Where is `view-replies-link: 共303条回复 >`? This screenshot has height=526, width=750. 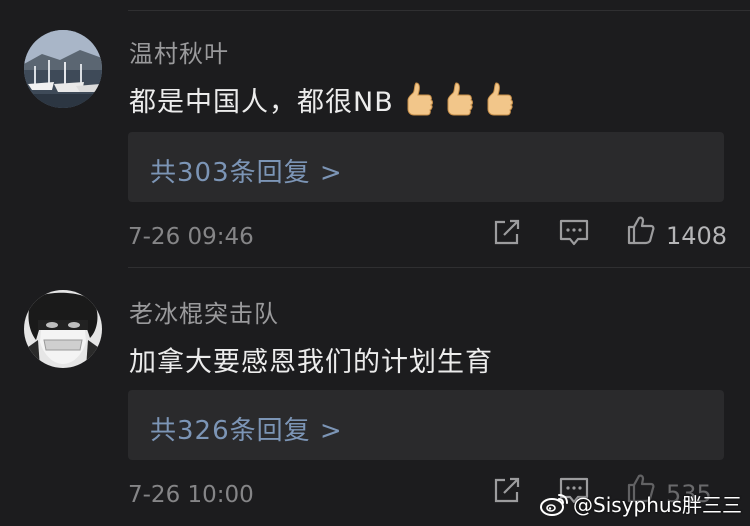
view-replies-link: 共303条回复 > is located at coordinates (246, 170).